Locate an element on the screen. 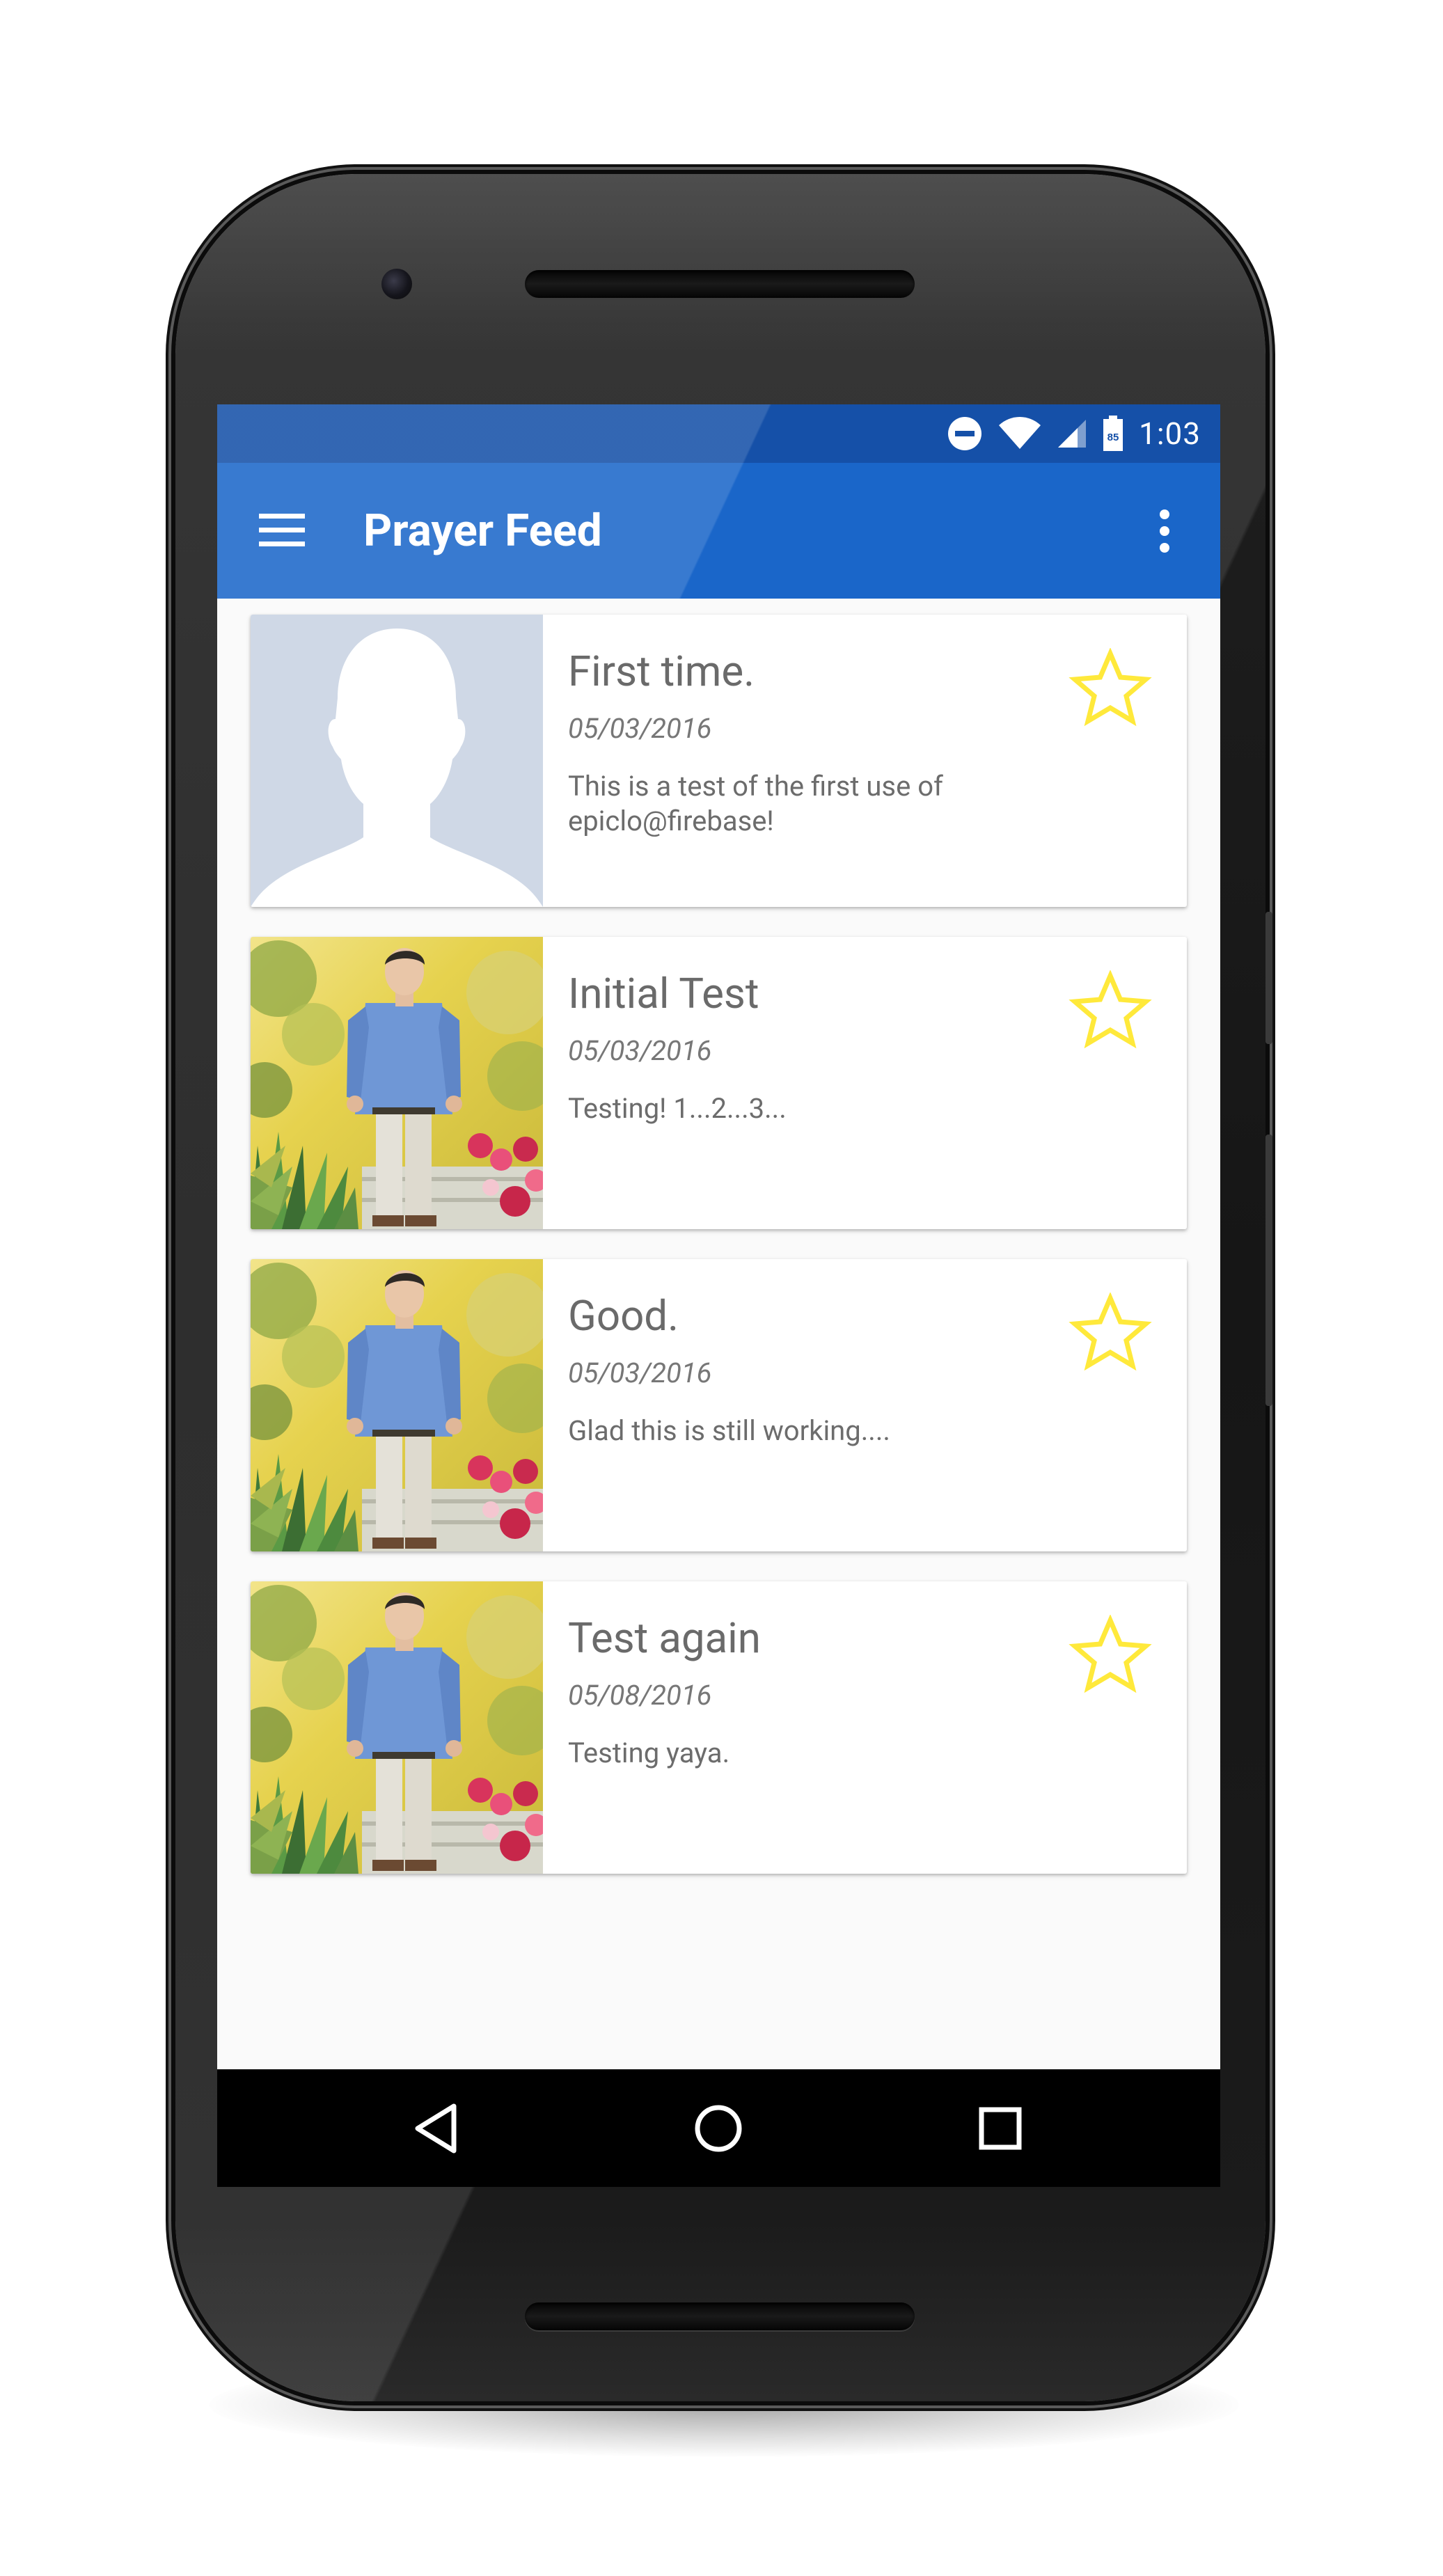  more-vert-icon is located at coordinates (1164, 531).